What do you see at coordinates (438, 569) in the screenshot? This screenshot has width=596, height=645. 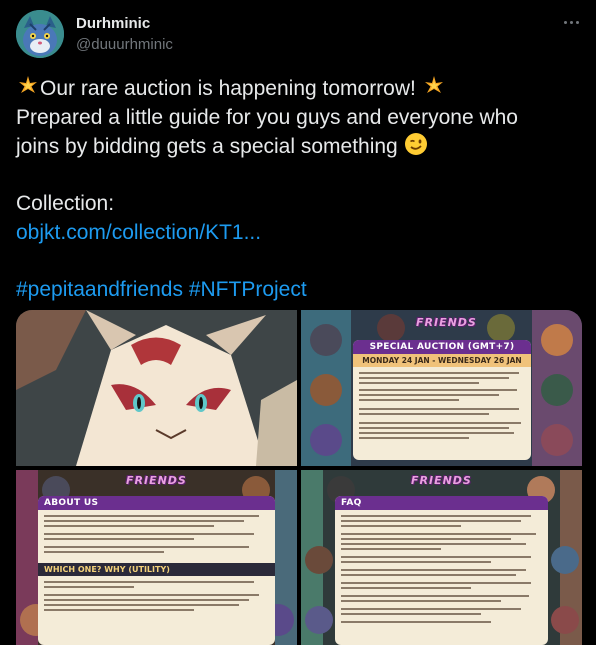 I see `faq-text-lines` at bounding box center [438, 569].